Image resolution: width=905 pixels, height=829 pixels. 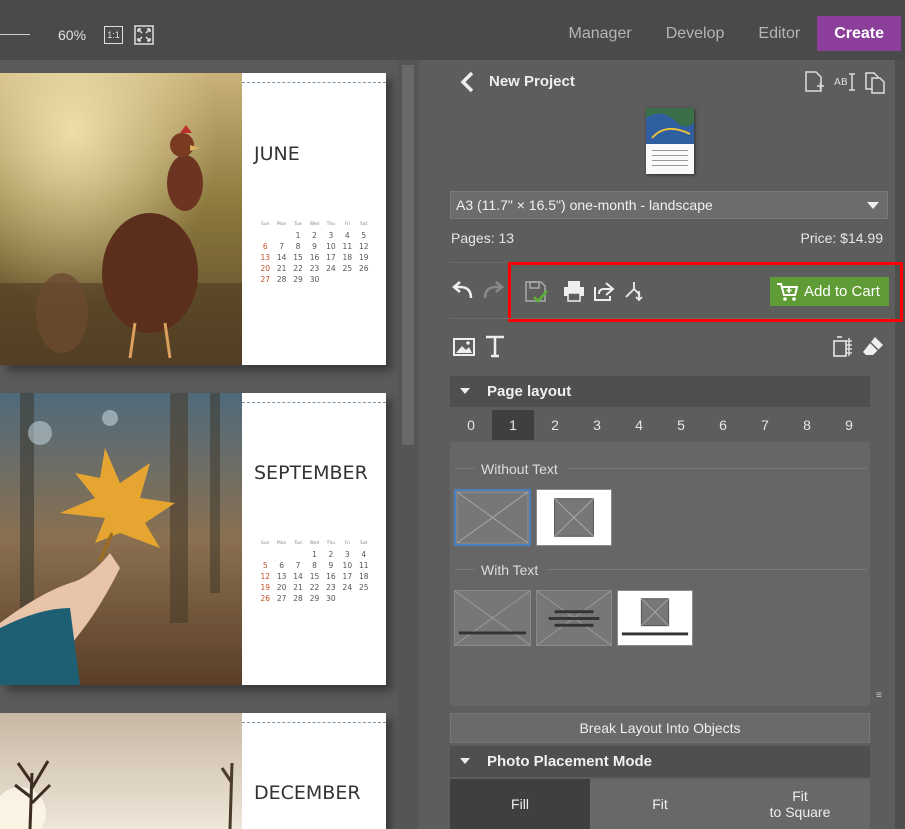 What do you see at coordinates (800, 812) in the screenshot?
I see `fit-square-label-2: to Square` at bounding box center [800, 812].